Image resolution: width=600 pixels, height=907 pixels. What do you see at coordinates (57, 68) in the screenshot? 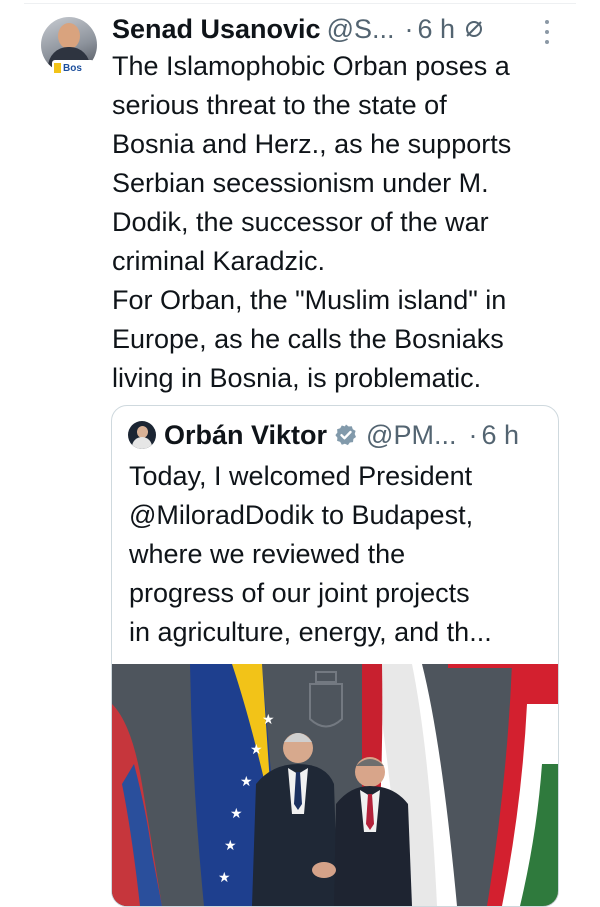
I see `flag-icon` at bounding box center [57, 68].